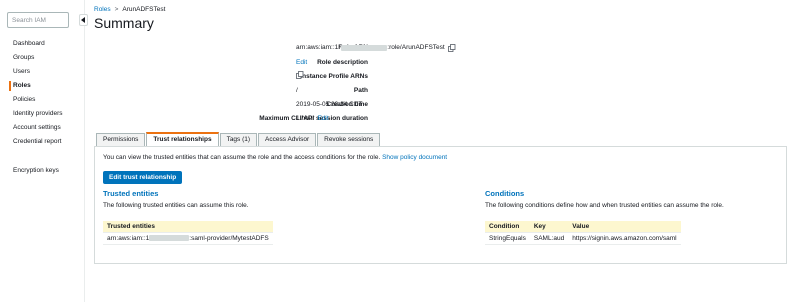 Image resolution: width=800 pixels, height=302 pixels. Describe the element at coordinates (507, 238) in the screenshot. I see `condition-cell: StringEquals` at that location.